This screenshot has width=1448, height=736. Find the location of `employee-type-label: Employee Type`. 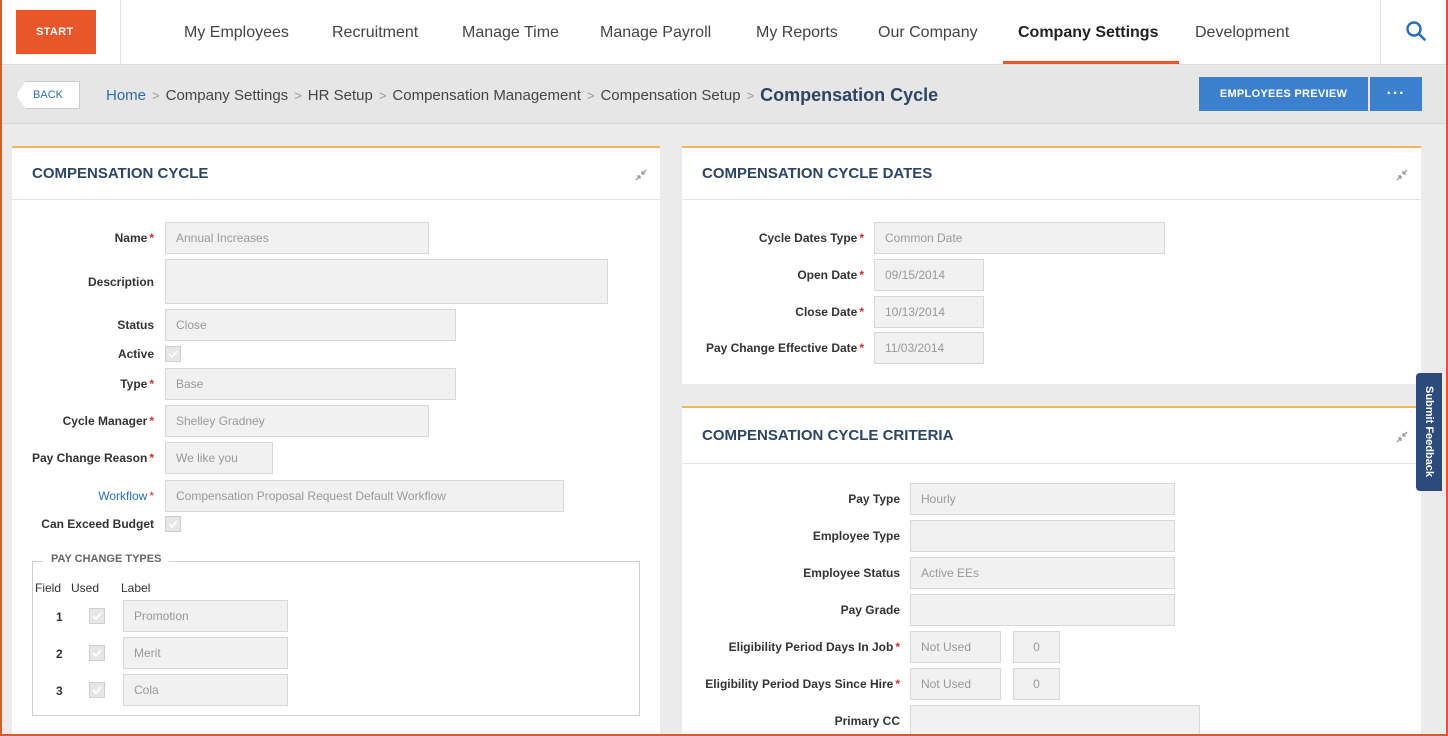

employee-type-label: Employee Type is located at coordinates (856, 536).